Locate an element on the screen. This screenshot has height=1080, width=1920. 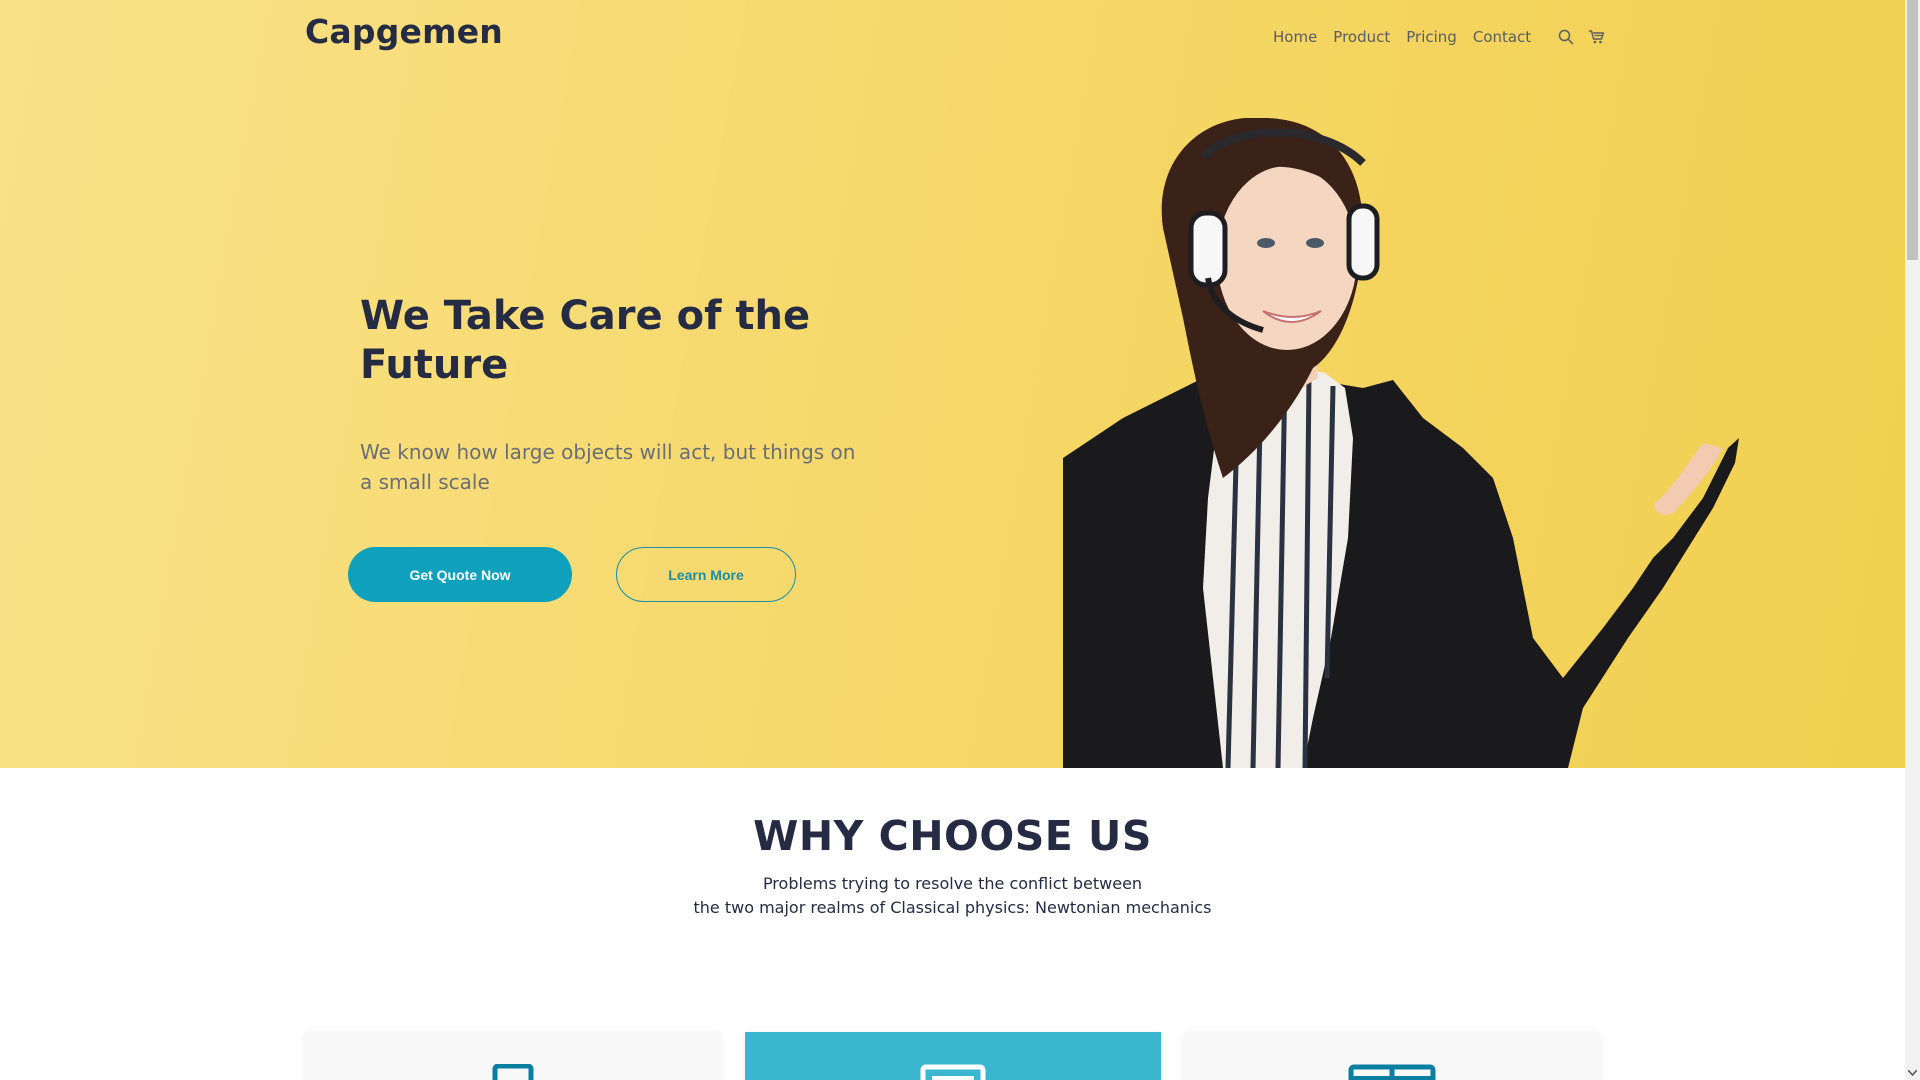
main-nav: Home Product Pricing Contact is located at coordinates (1440, 37).